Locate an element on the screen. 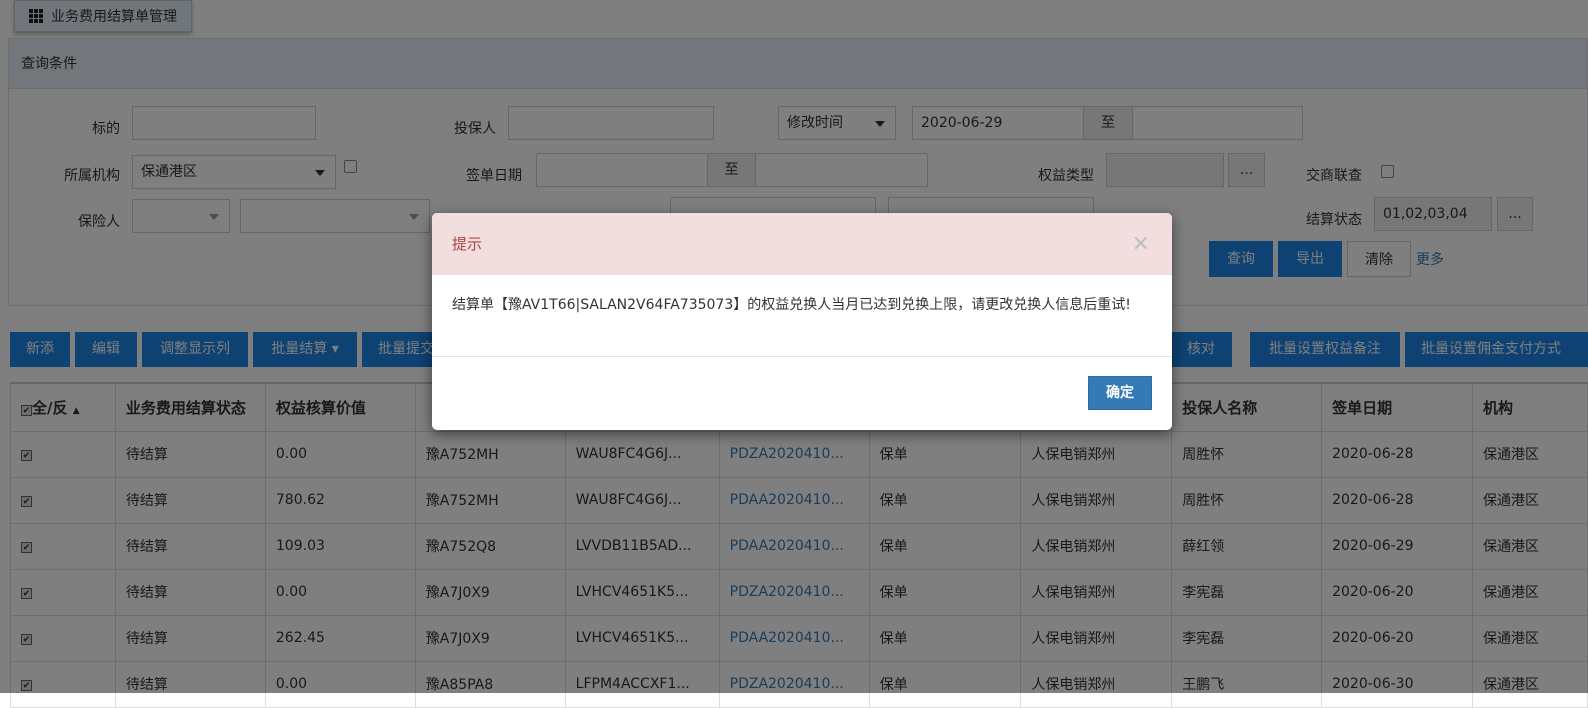 Image resolution: width=1588 pixels, height=708 pixels. confirm-button: 确定 is located at coordinates (1120, 393).